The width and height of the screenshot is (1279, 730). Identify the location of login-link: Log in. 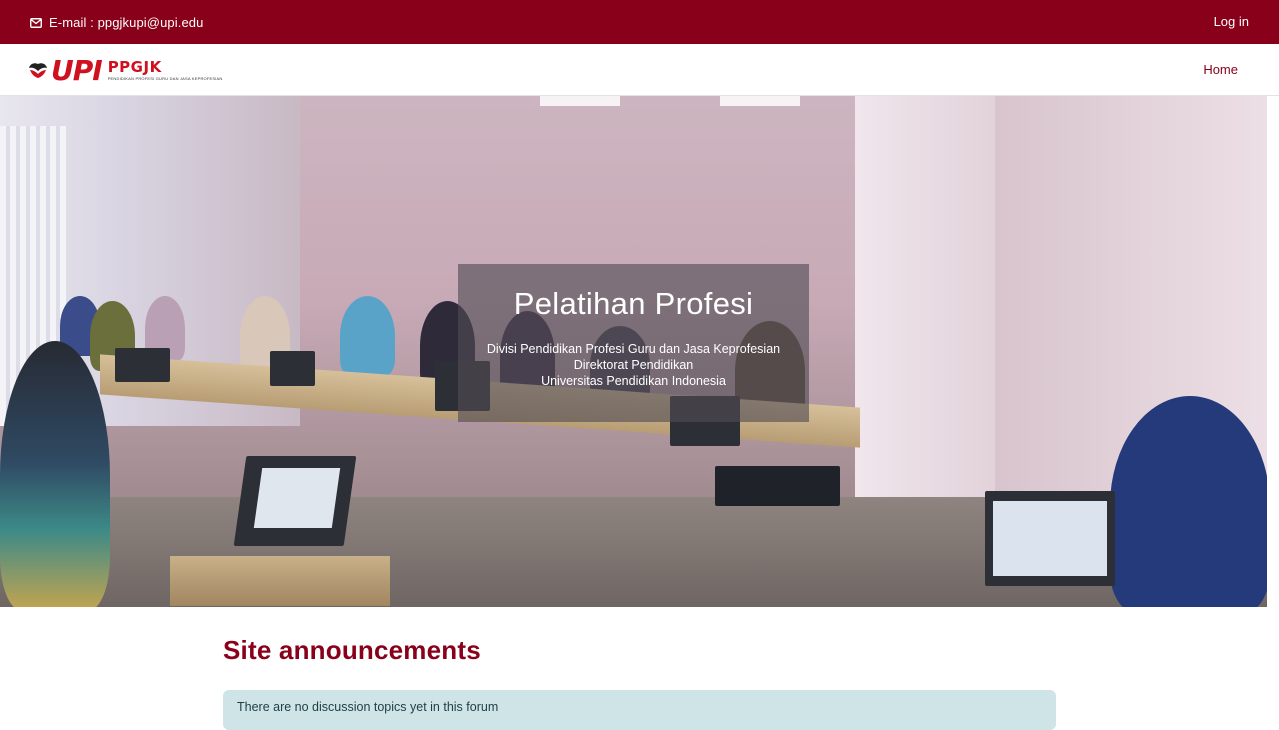
(1231, 21).